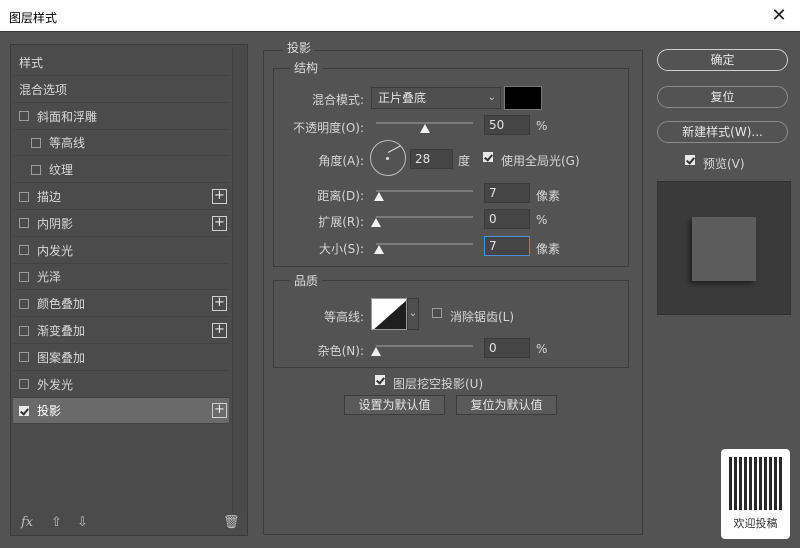 The image size is (800, 548). I want to click on antialias-checkbox, so click(437, 313).